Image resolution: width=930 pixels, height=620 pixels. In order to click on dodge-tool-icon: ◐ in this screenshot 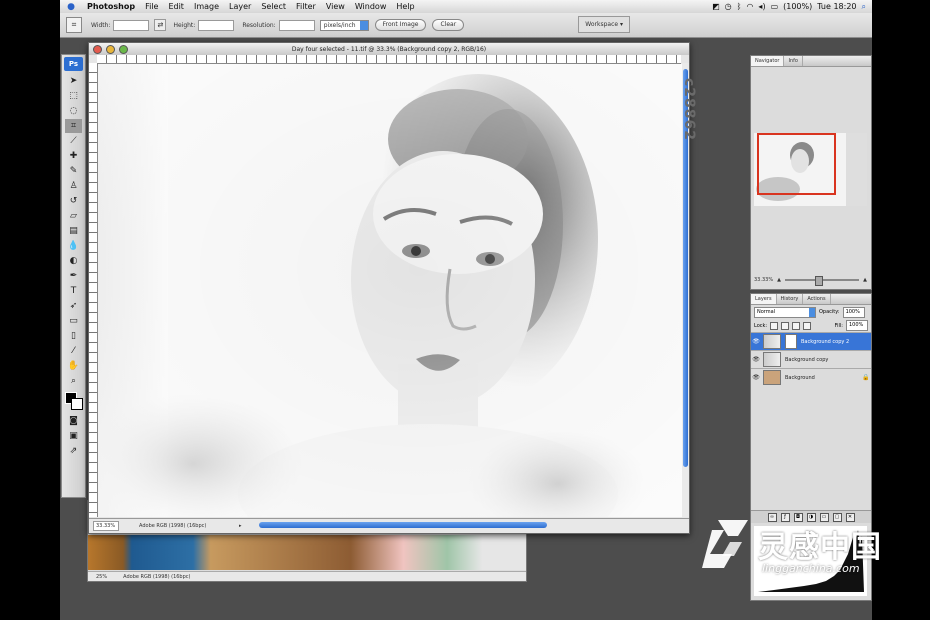, I will do `click(73, 261)`.